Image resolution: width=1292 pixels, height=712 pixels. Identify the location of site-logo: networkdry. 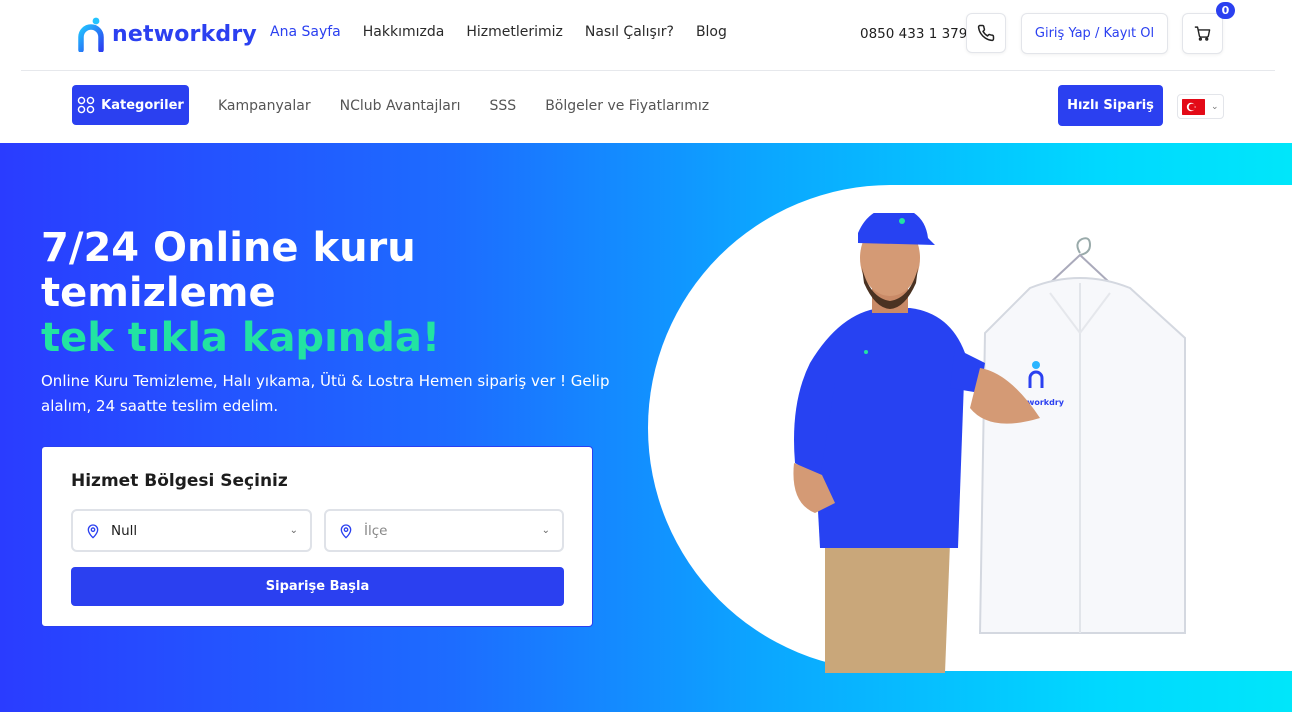
(167, 34).